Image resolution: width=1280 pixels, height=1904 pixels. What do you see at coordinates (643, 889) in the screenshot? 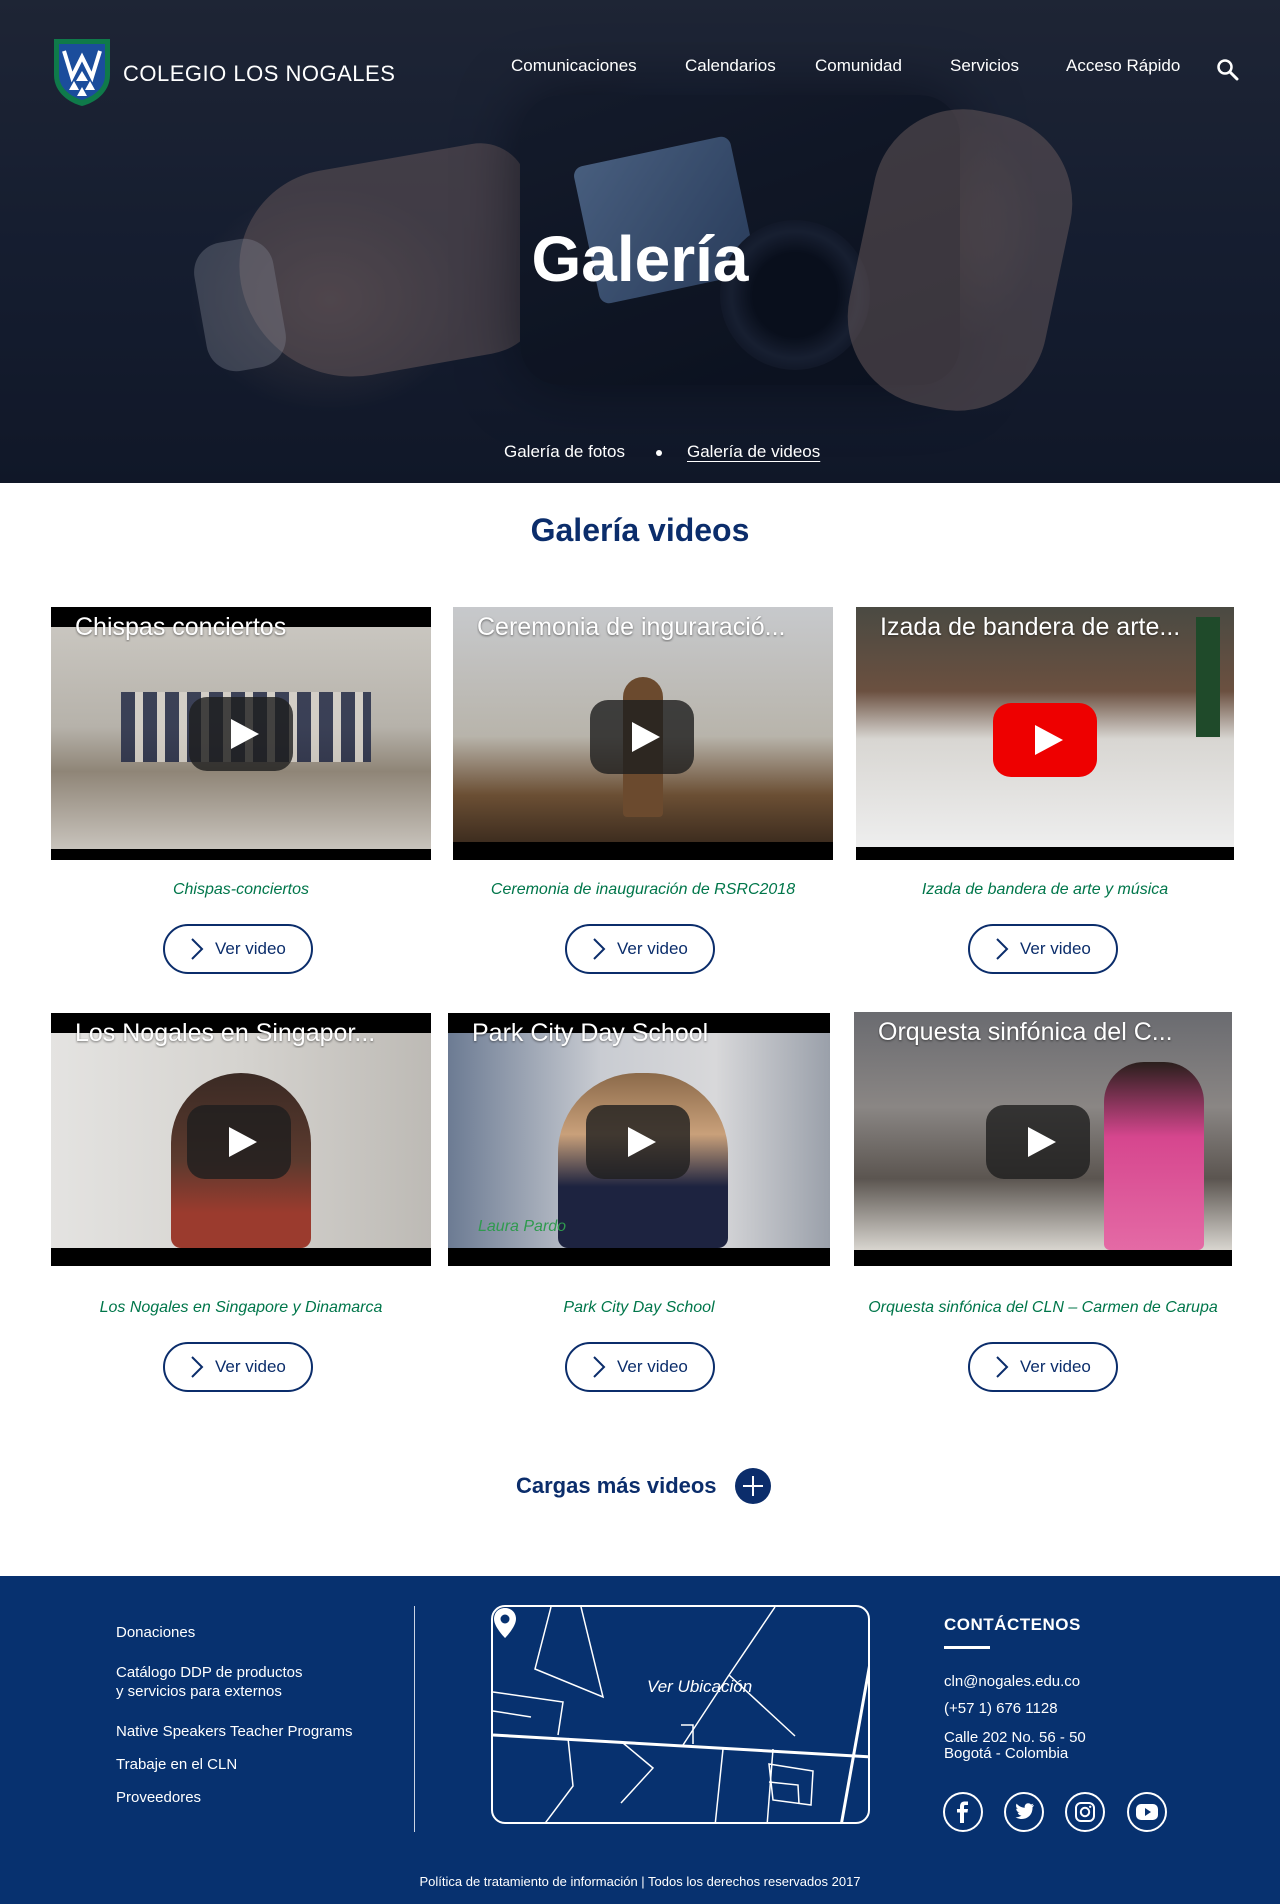
I see `video-caption: Ceremonia de inauguración de RSRC2018` at bounding box center [643, 889].